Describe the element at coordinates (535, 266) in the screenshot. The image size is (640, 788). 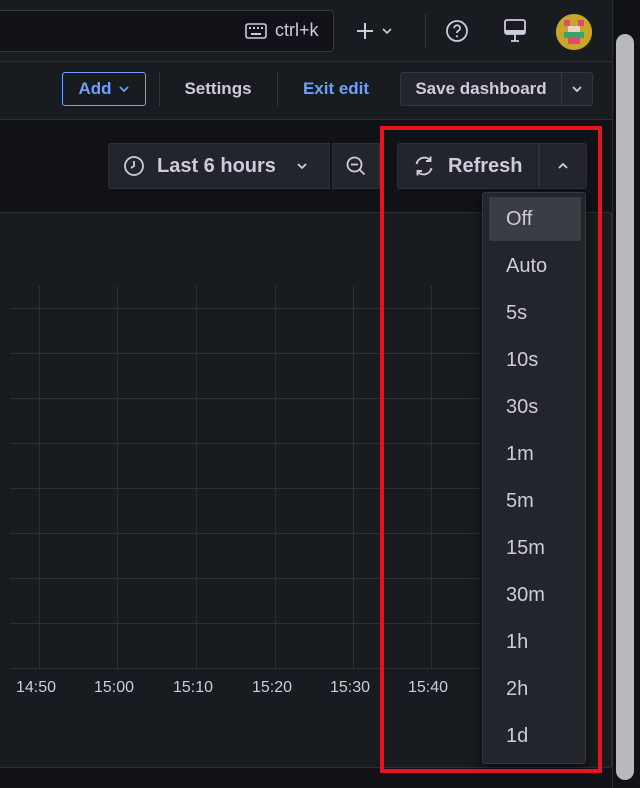
I see `refresh-option-auto: Auto` at that location.